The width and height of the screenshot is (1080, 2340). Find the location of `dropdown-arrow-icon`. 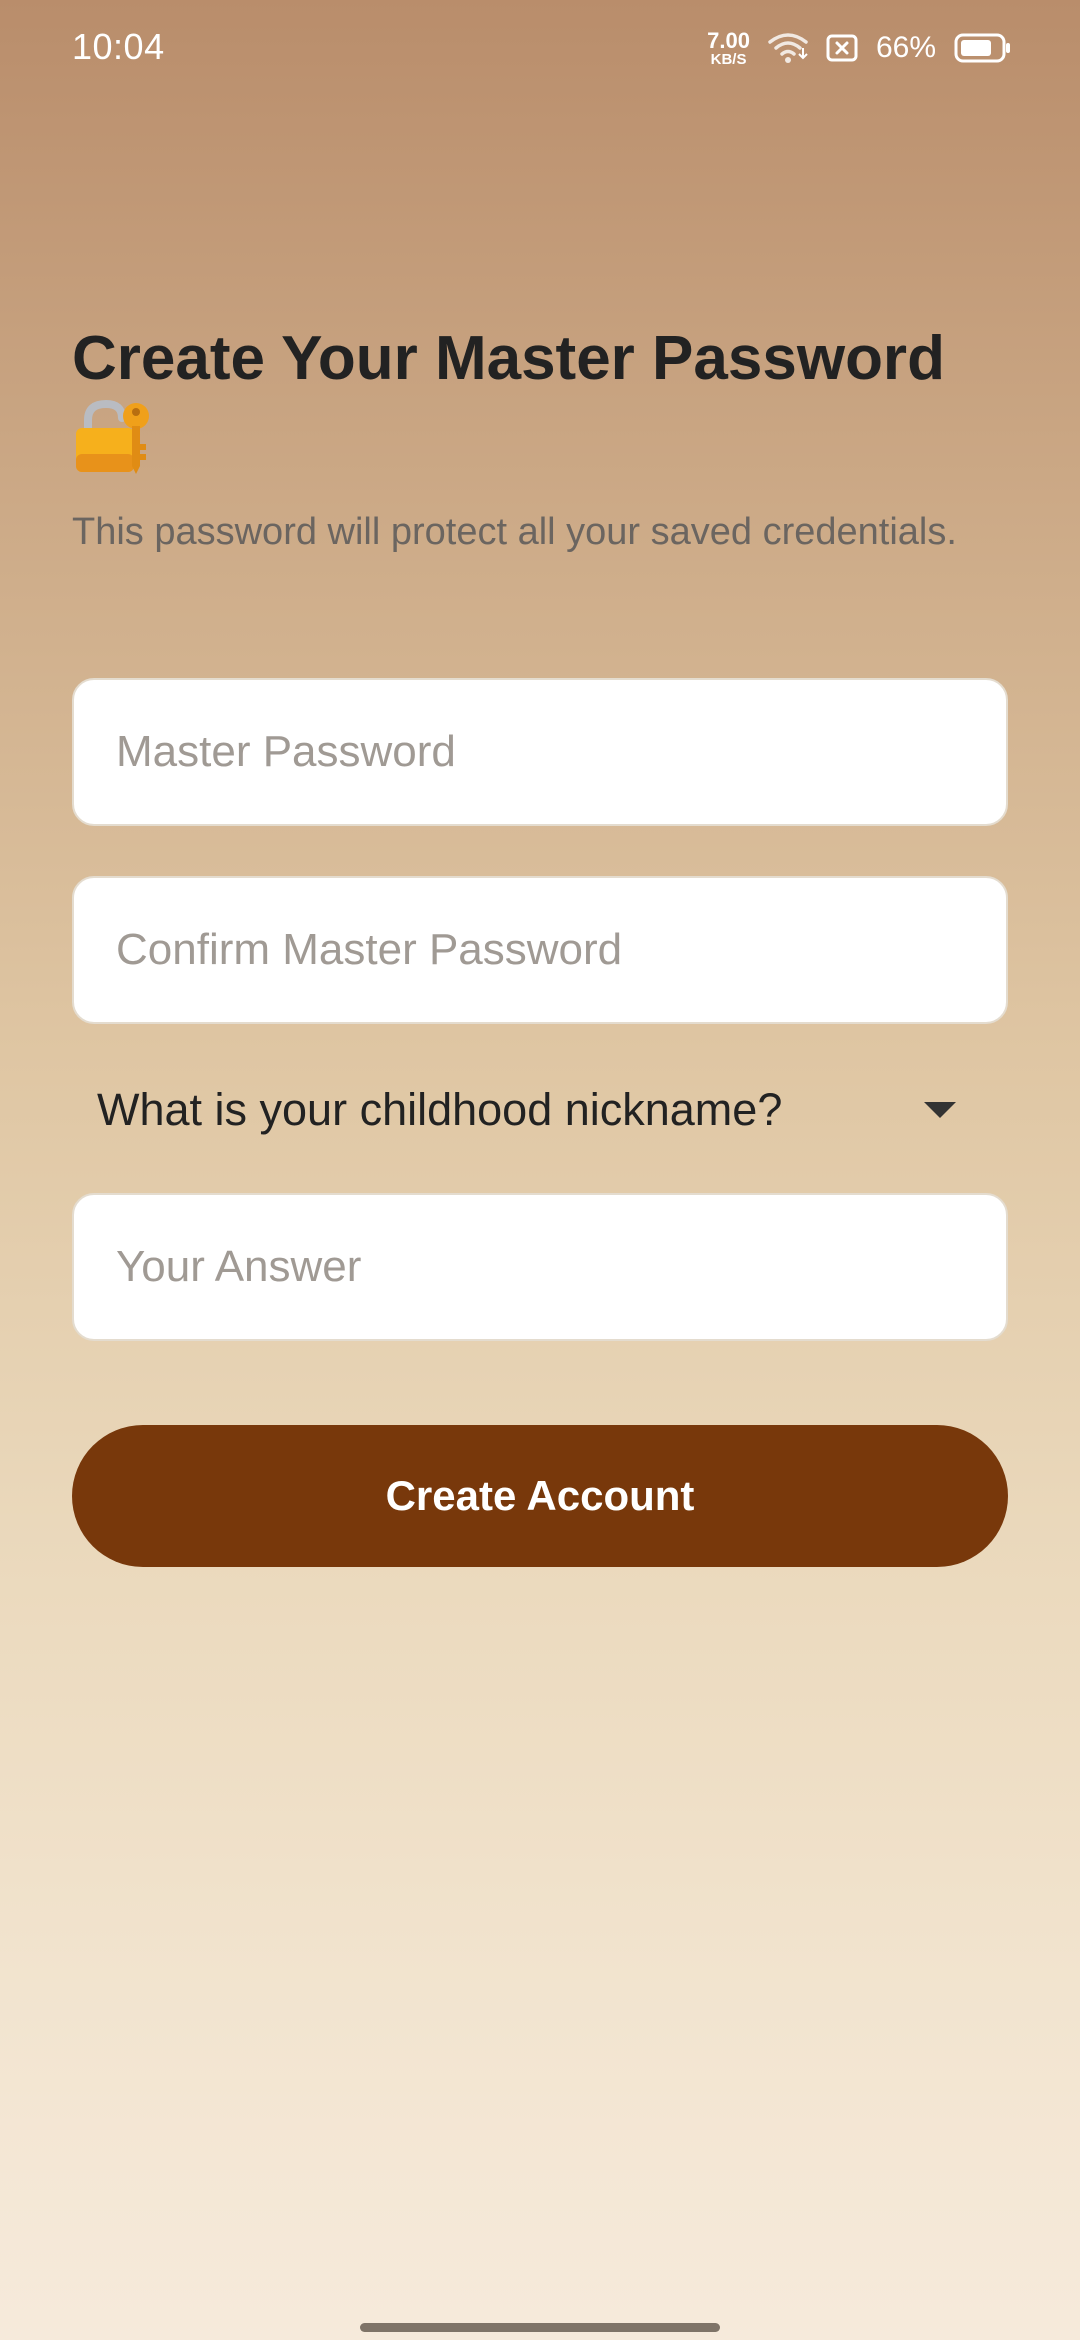

dropdown-arrow-icon is located at coordinates (940, 1110).